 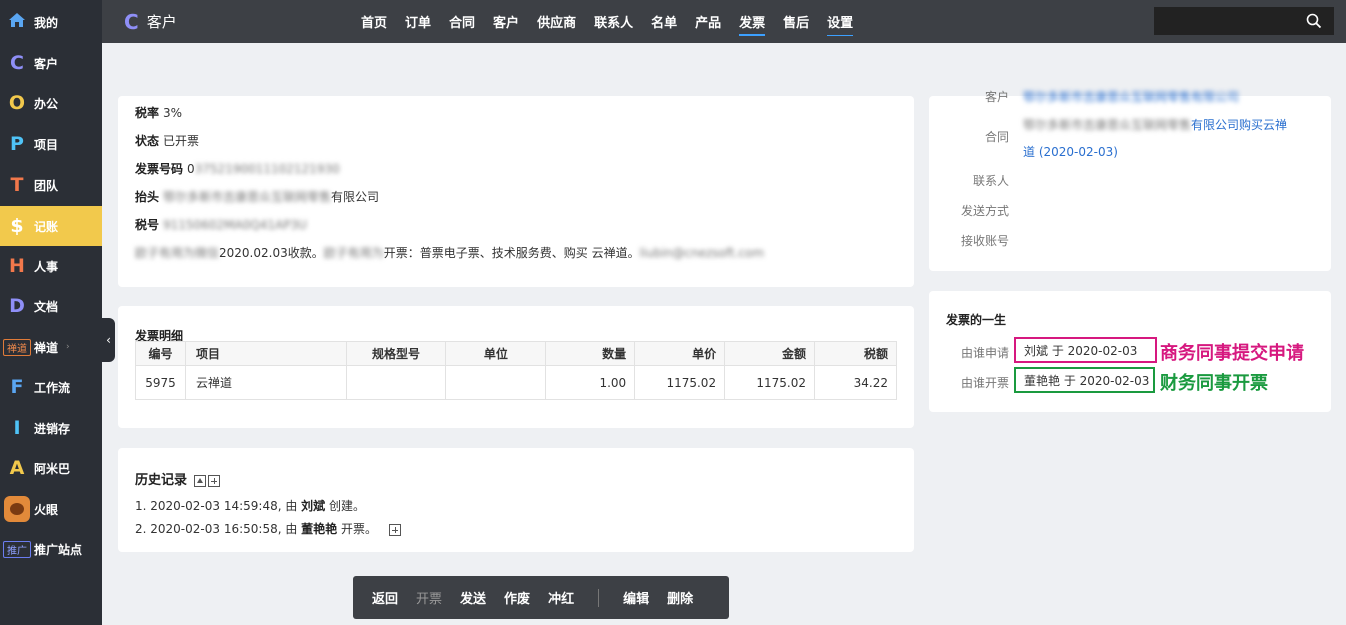 What do you see at coordinates (796, 21) in the screenshot?
I see `nav-aftersales: 售后` at bounding box center [796, 21].